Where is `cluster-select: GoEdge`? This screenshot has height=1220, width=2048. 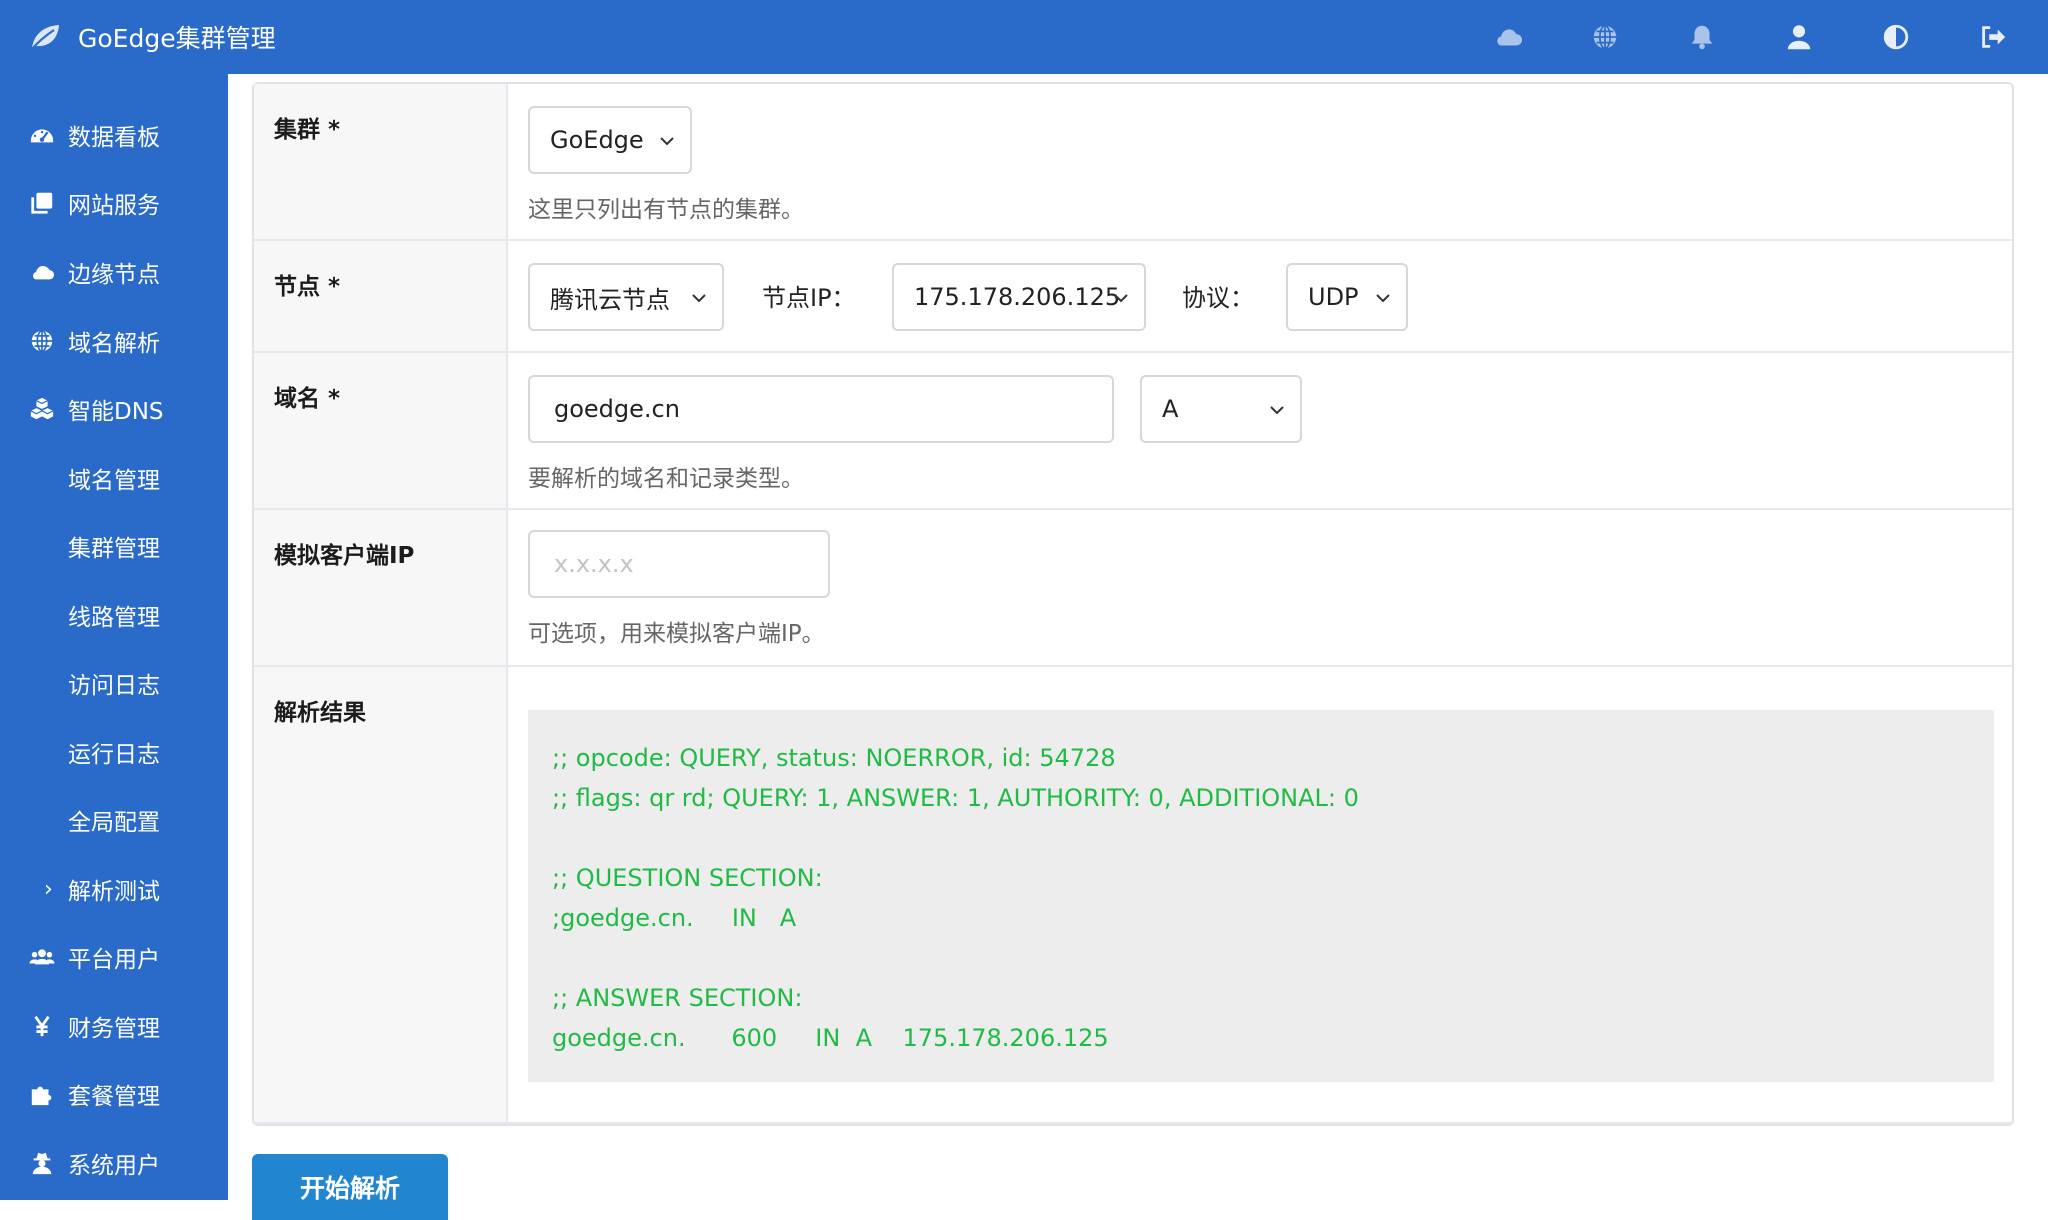
cluster-select: GoEdge is located at coordinates (610, 140).